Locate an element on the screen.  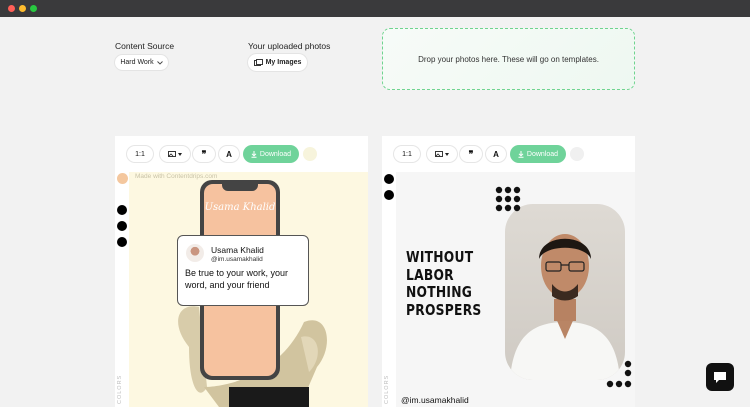
headline-line-2: LABOR is located at coordinates (430, 274).